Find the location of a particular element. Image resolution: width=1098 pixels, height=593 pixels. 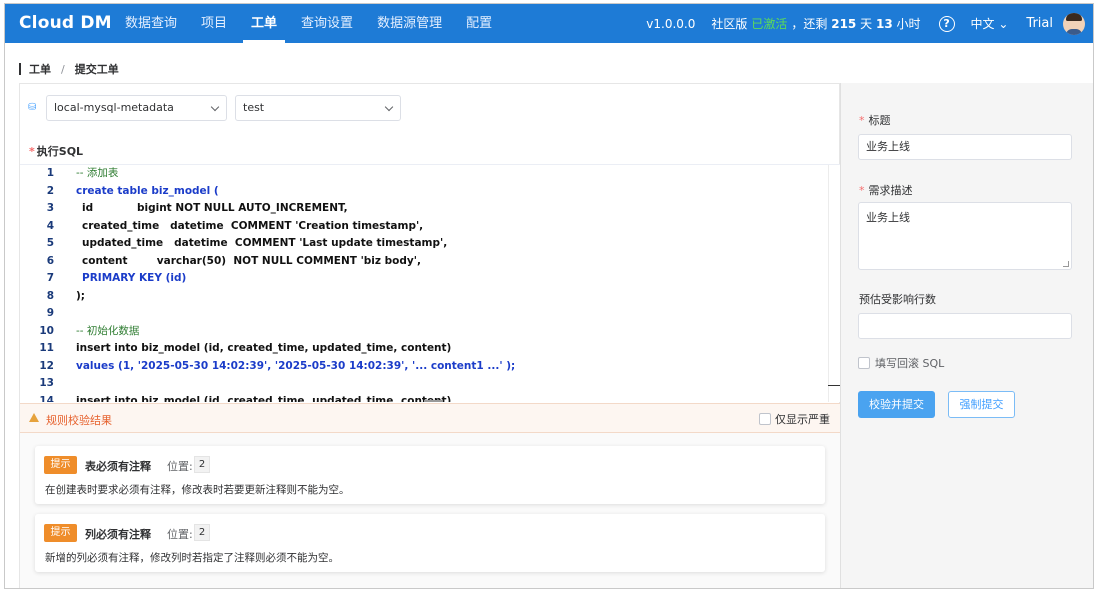

line-number: 8 is located at coordinates (50, 295).